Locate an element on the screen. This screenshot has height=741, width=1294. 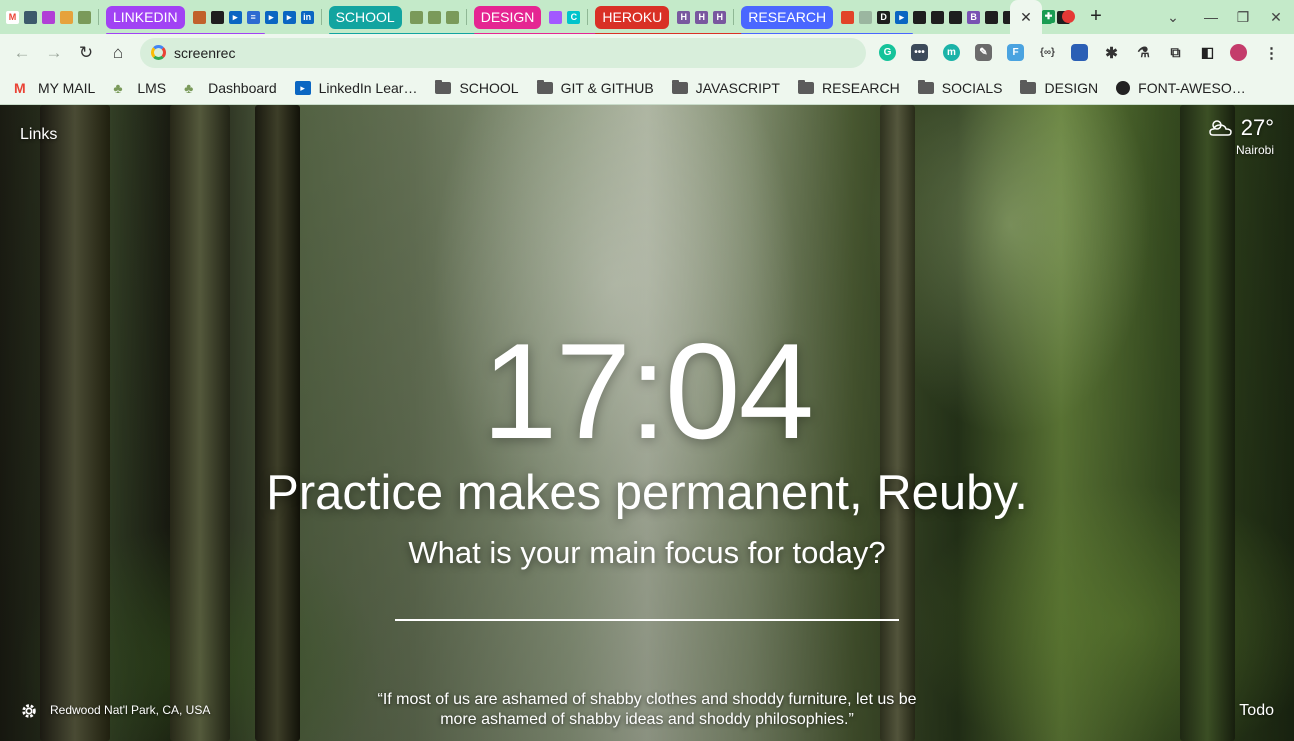
figma-tab-icon is located at coordinates (556, 17).